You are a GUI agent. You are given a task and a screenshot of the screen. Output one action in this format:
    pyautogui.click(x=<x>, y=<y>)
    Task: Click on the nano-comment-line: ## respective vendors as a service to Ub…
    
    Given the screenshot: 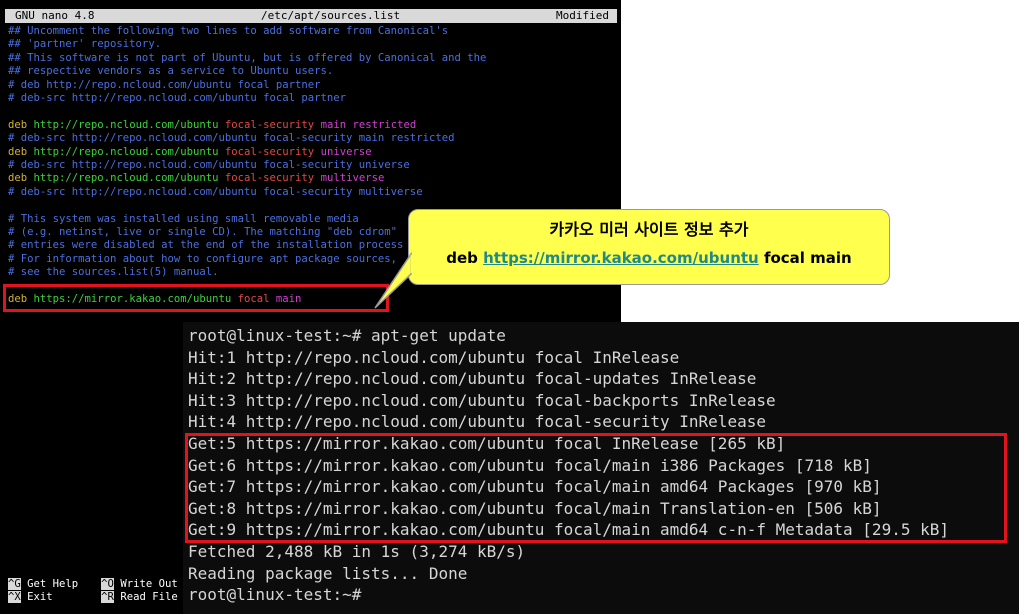 What is the action you would take?
    pyautogui.click(x=170, y=71)
    